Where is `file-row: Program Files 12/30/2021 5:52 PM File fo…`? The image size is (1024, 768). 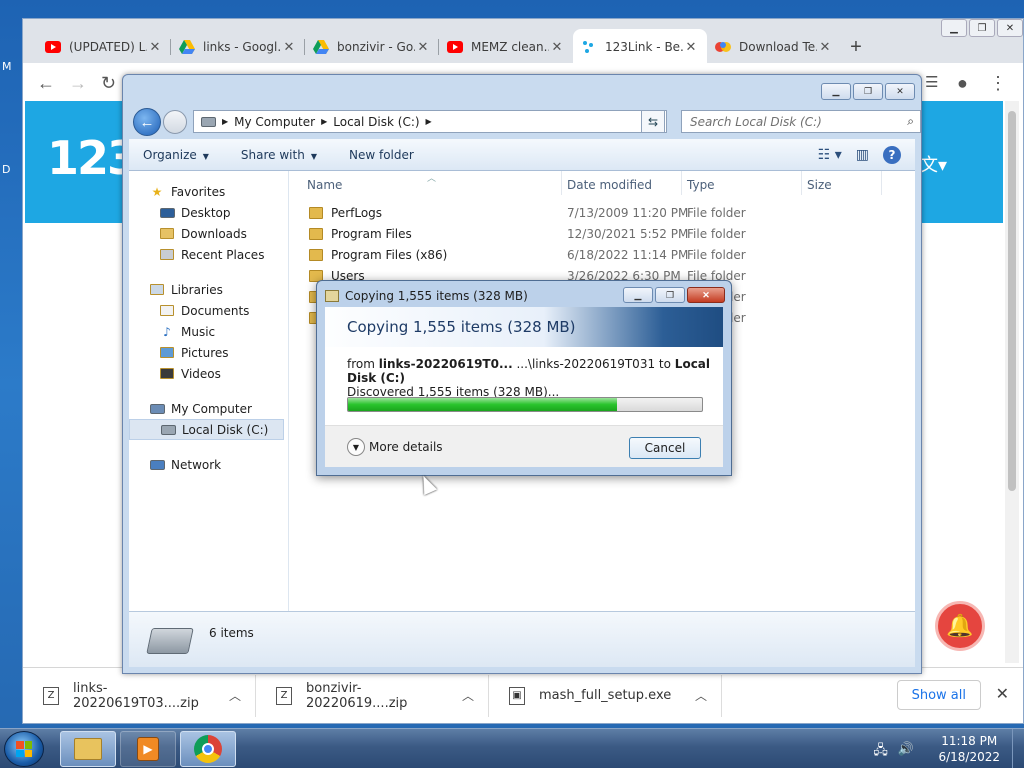 file-row: Program Files 12/30/2021 5:52 PM File fo… is located at coordinates (602, 233).